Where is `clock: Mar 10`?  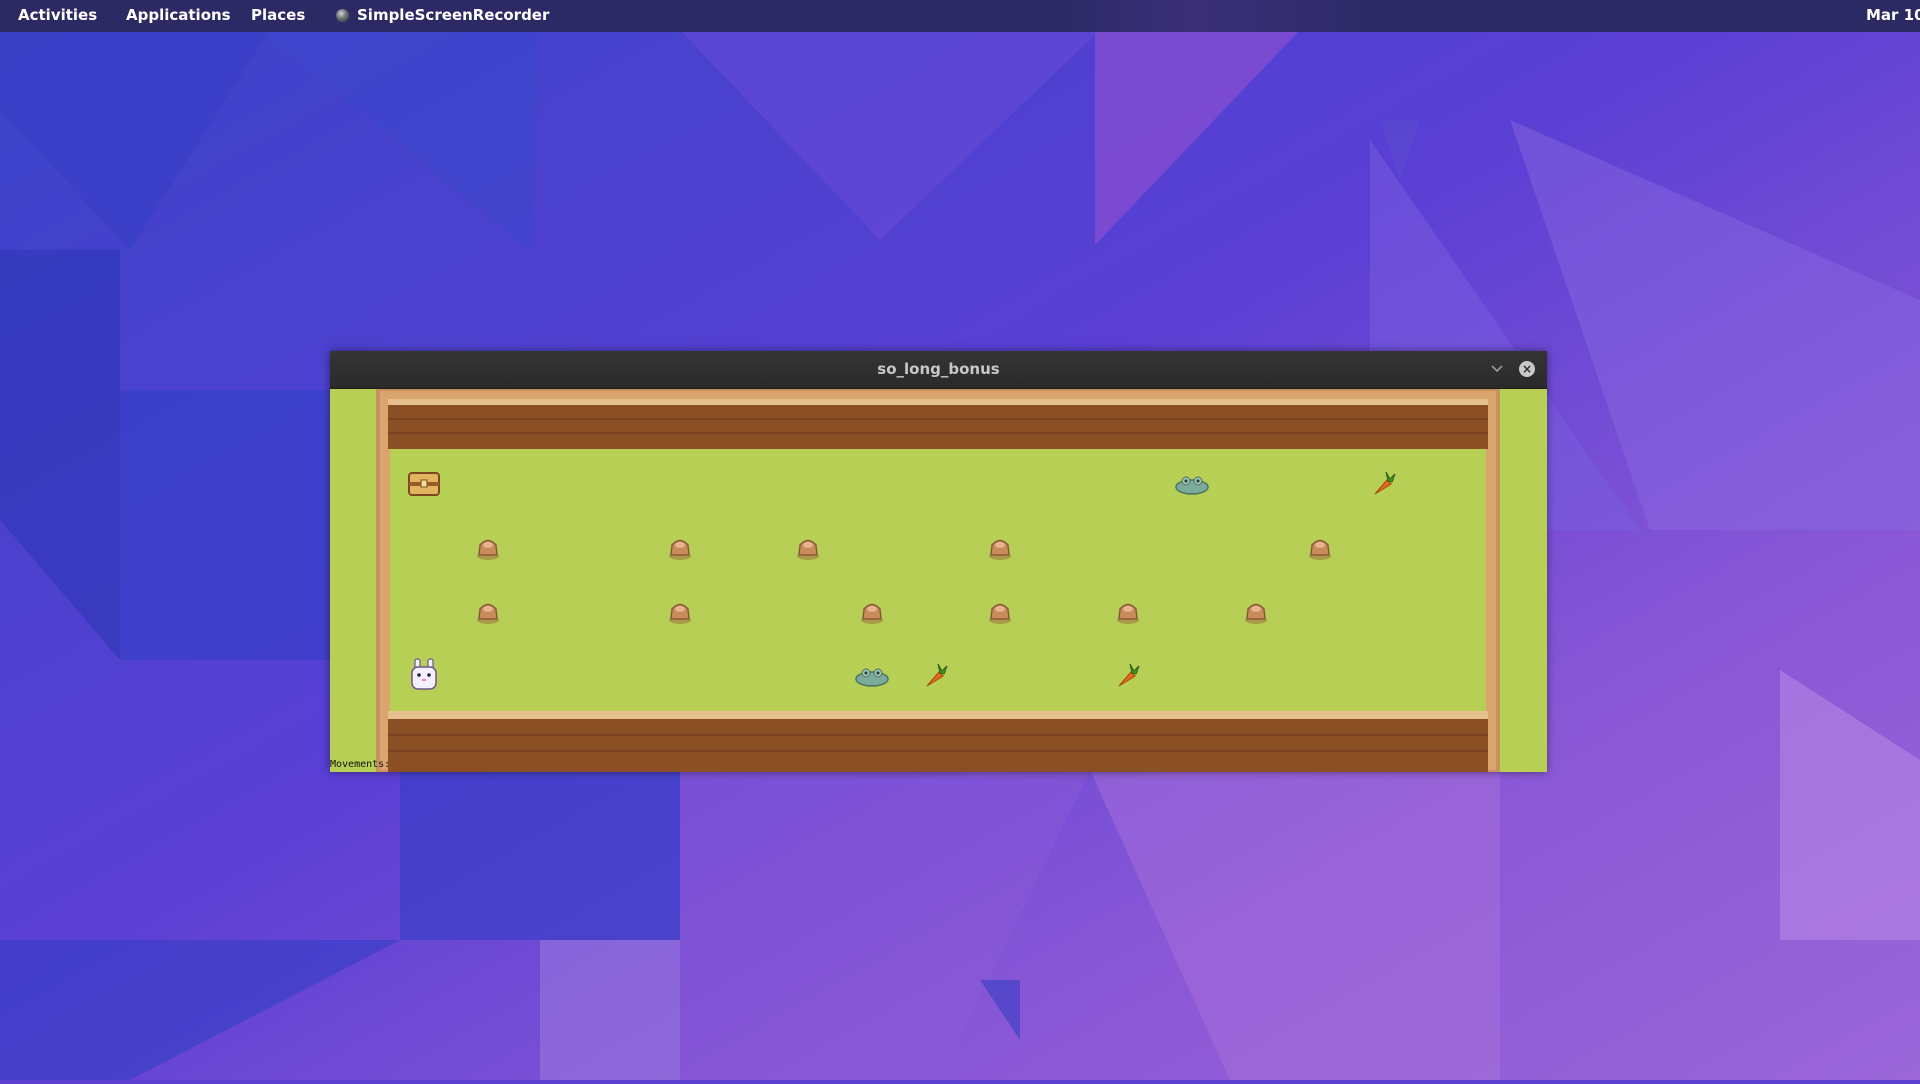 clock: Mar 10 is located at coordinates (1893, 16).